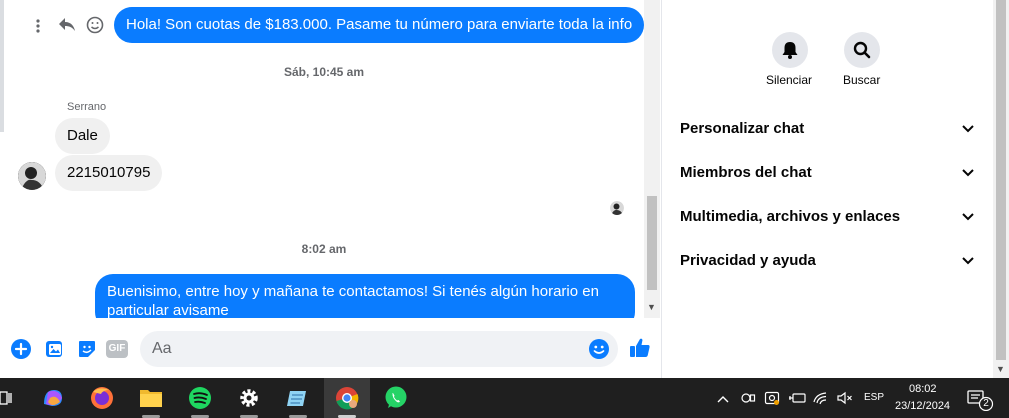  I want to click on message-line: particular avisame, so click(168, 310).